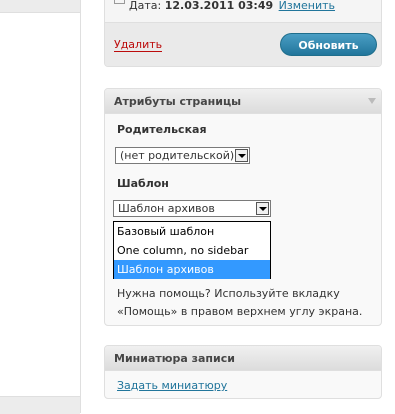  I want to click on editor-toolbar, so click(40, 6).